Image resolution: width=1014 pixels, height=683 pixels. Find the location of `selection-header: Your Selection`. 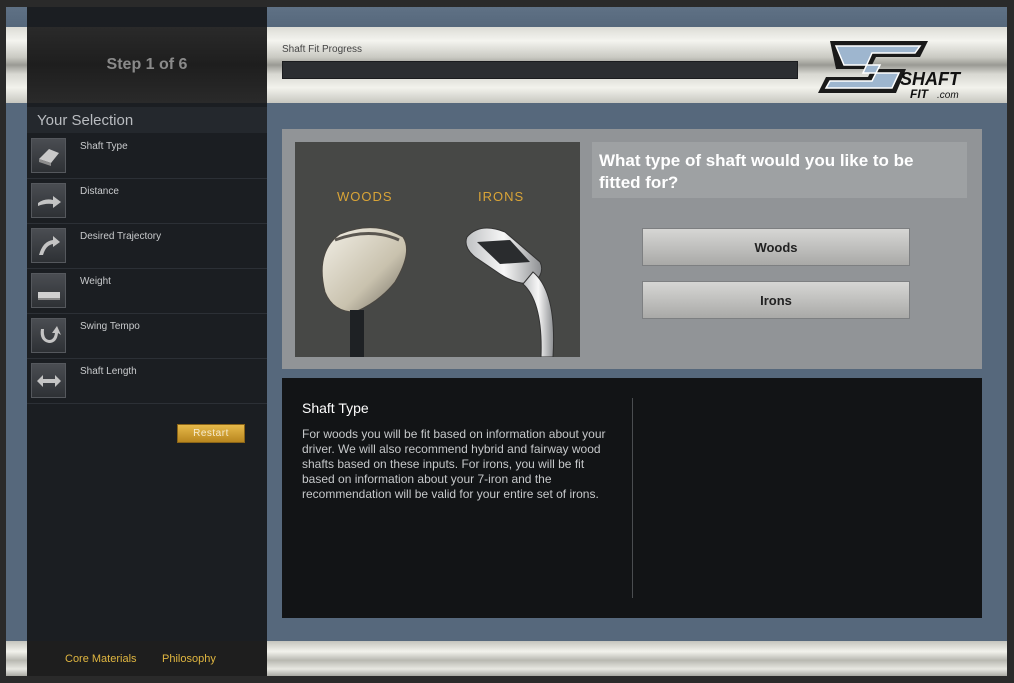

selection-header: Your Selection is located at coordinates (147, 120).